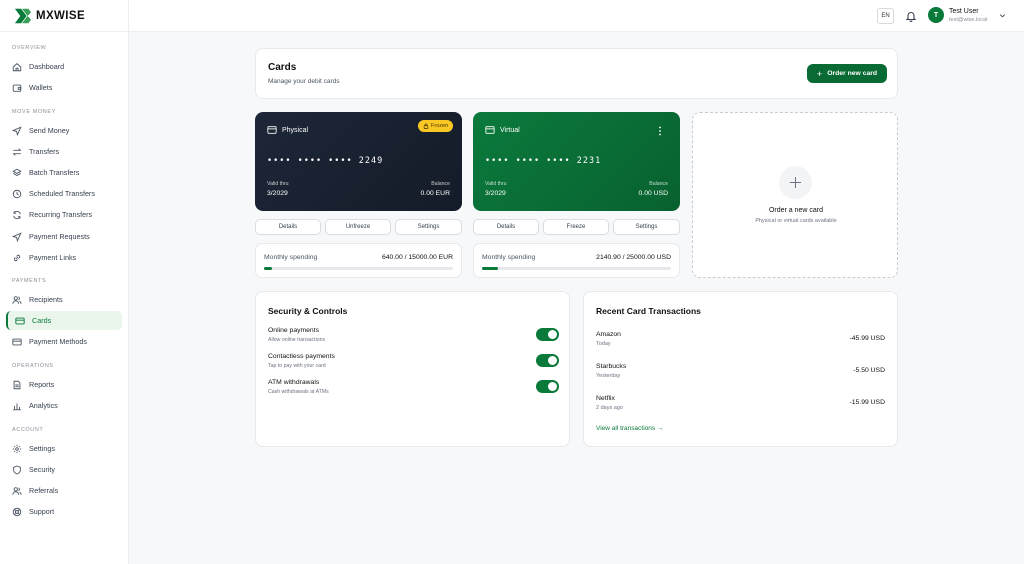 This screenshot has width=1024, height=564. Describe the element at coordinates (576, 227) in the screenshot. I see `virtual-freeze-button: Freeze` at that location.